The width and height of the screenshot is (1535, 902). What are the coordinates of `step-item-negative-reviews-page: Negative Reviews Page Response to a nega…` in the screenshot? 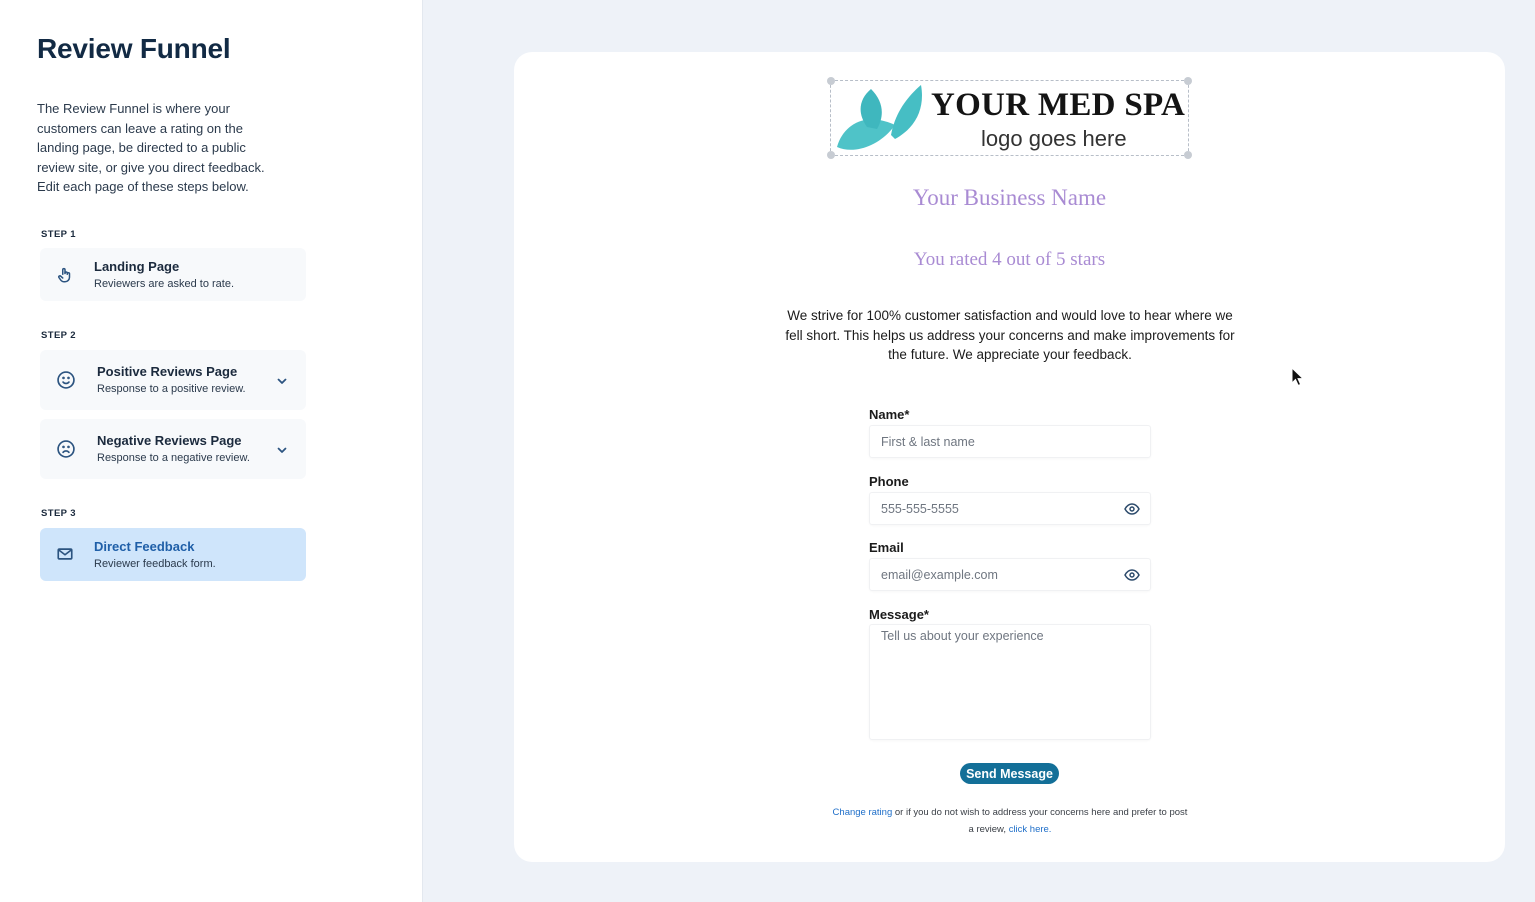 It's located at (173, 449).